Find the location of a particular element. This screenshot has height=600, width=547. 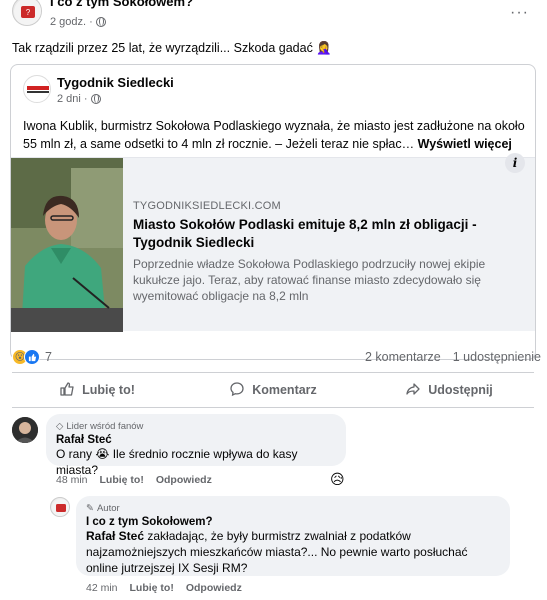

like-reaction-icon is located at coordinates (32, 357).